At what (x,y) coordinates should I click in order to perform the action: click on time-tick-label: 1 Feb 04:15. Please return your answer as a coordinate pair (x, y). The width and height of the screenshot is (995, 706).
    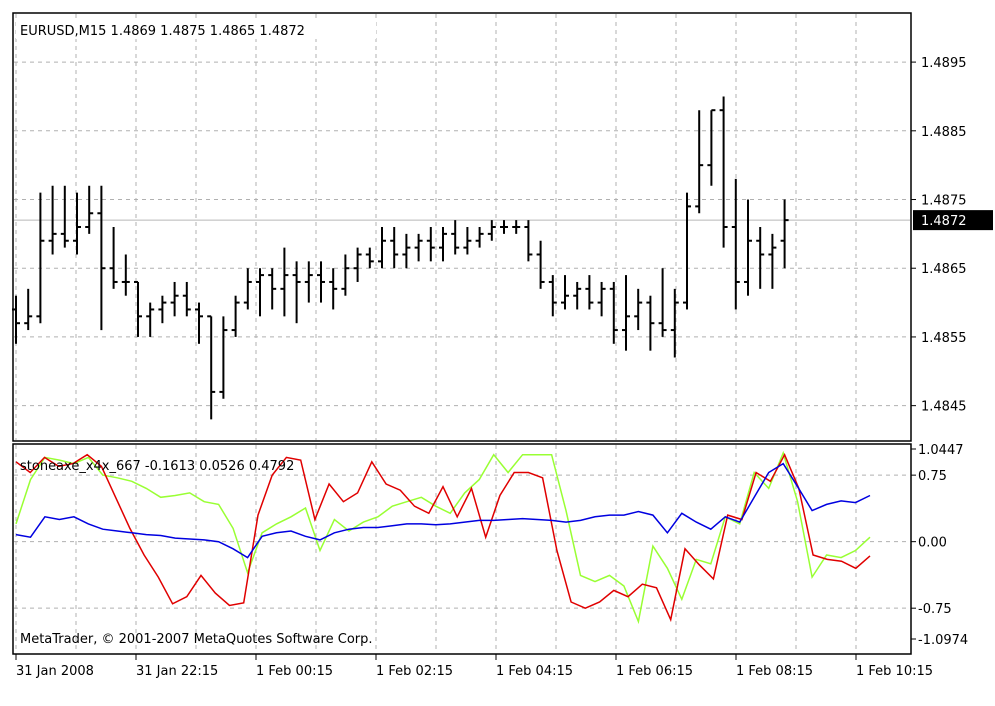
    Looking at the image, I should click on (534, 671).